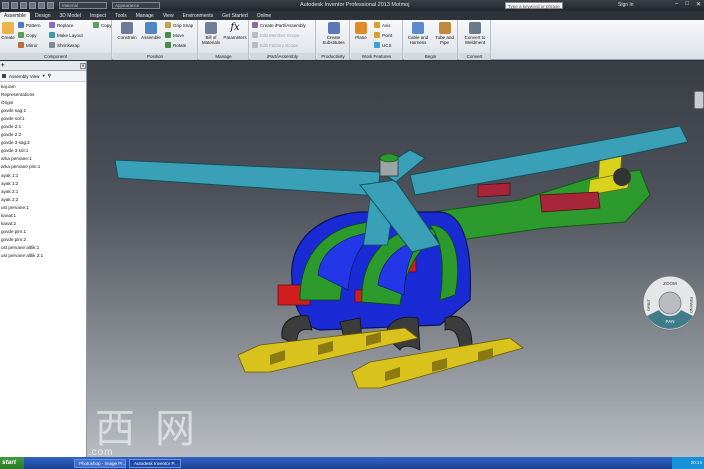  What do you see at coordinates (688, 463) in the screenshot?
I see `system-tray-clock: 20:14` at bounding box center [688, 463].